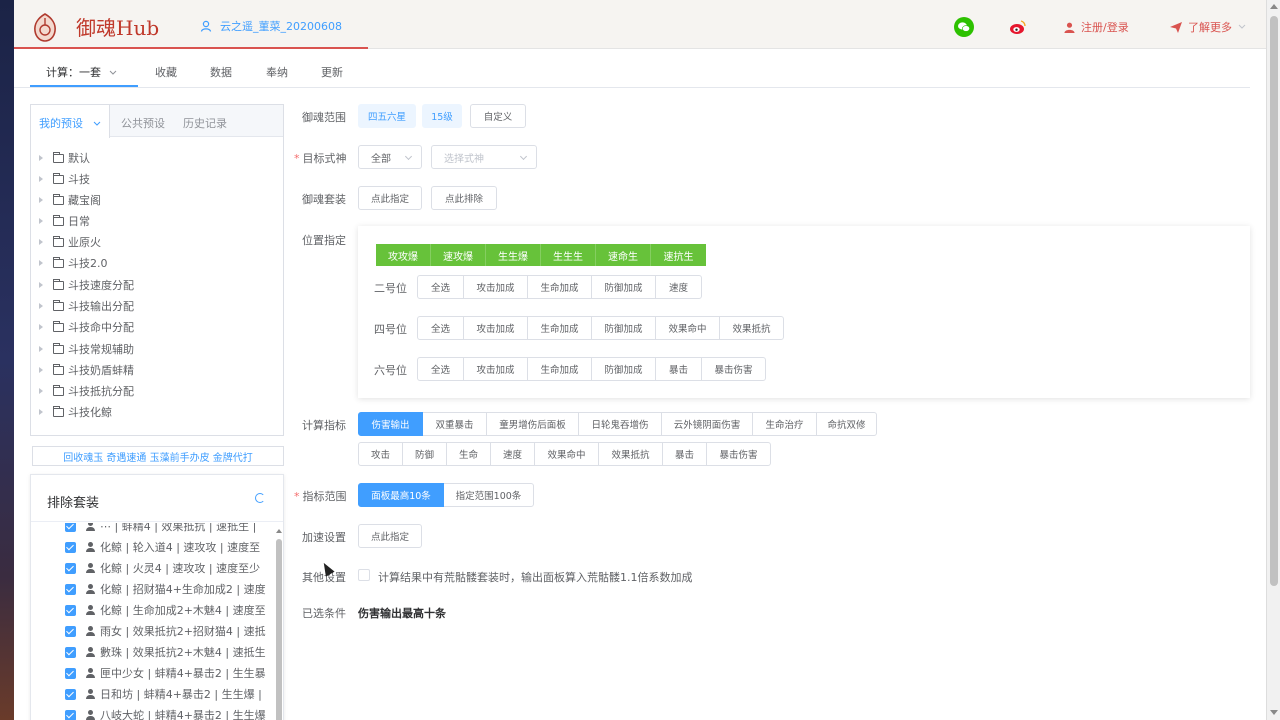 This screenshot has height=720, width=1280. Describe the element at coordinates (532, 424) in the screenshot. I see `metric-option: 童男增伤后面板` at that location.